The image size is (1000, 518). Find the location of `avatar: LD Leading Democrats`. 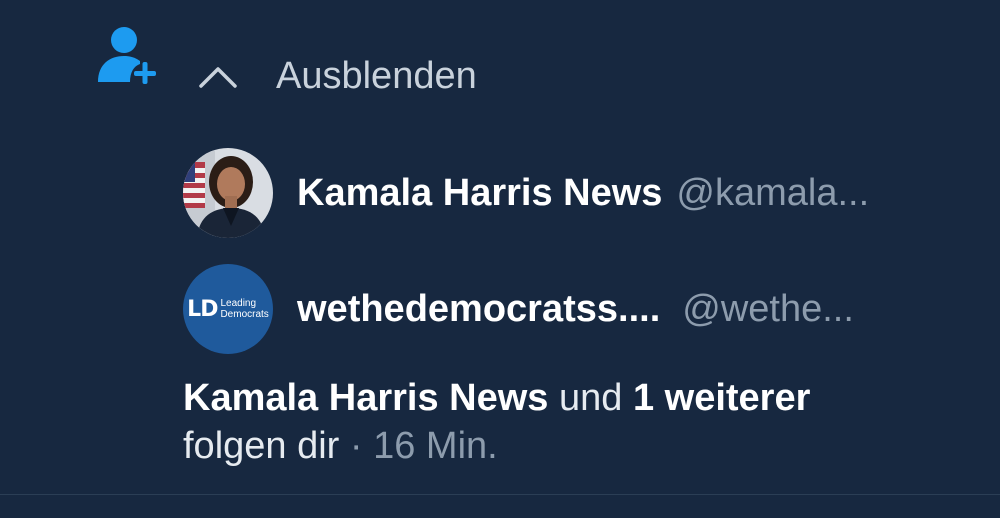

avatar: LD Leading Democrats is located at coordinates (228, 309).